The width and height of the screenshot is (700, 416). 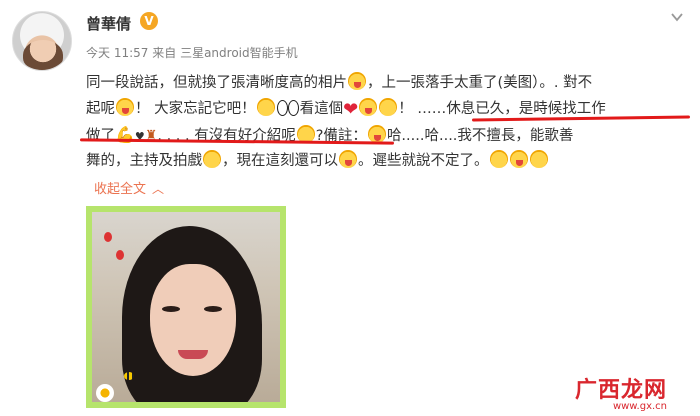 I want to click on heart-icon: ❤, so click(x=351, y=109).